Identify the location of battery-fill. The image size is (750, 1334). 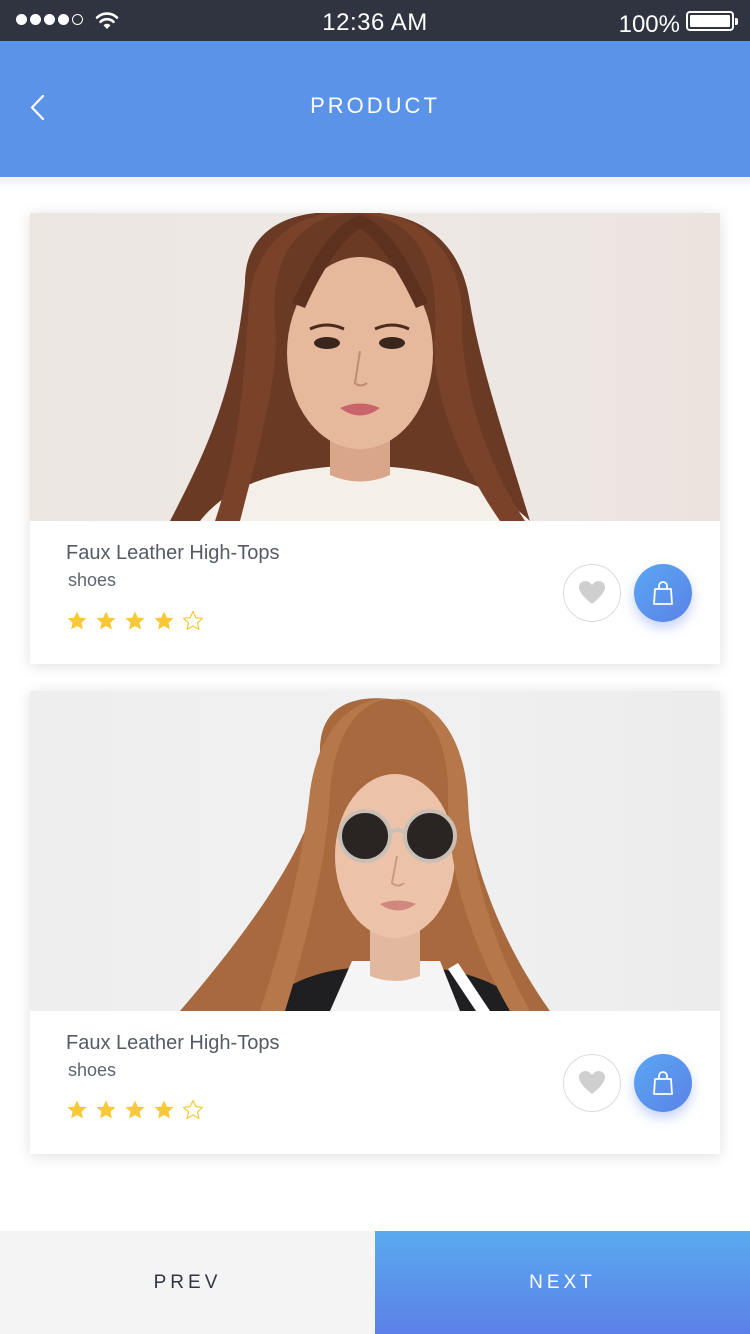
(710, 21).